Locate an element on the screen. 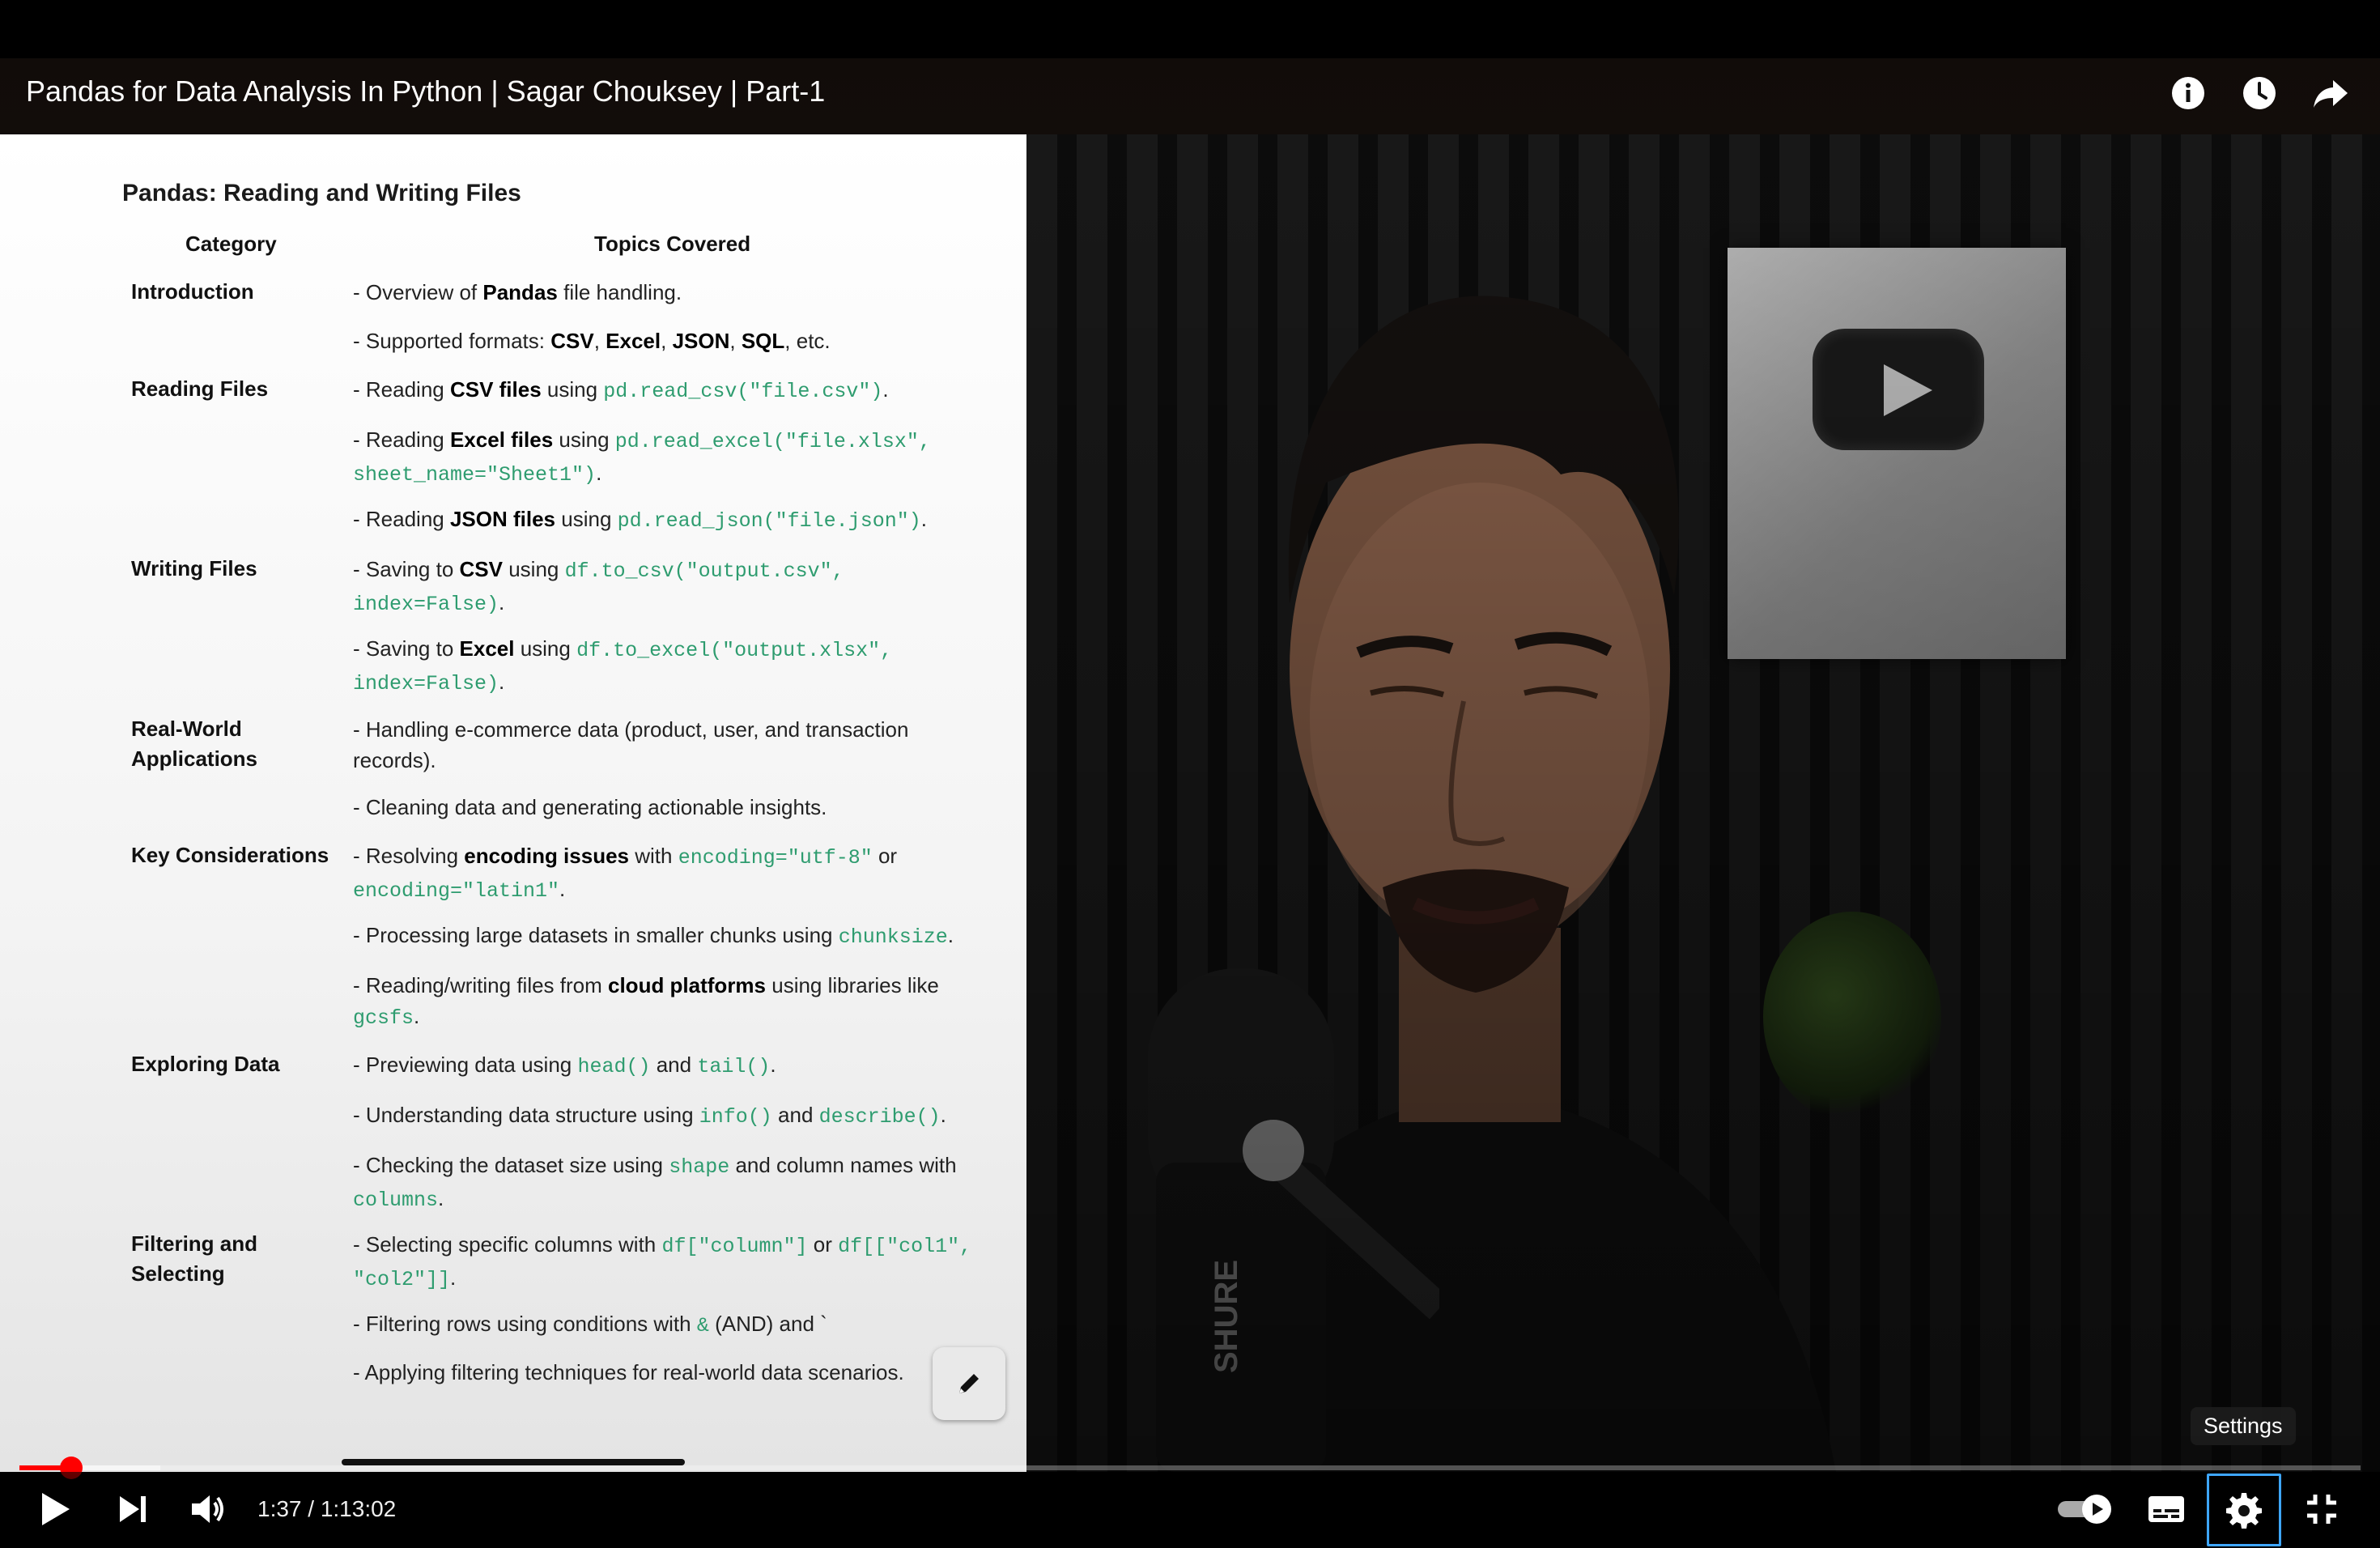 The width and height of the screenshot is (2380, 1548). text: - Understanding data structure using is located at coordinates (526, 1115).